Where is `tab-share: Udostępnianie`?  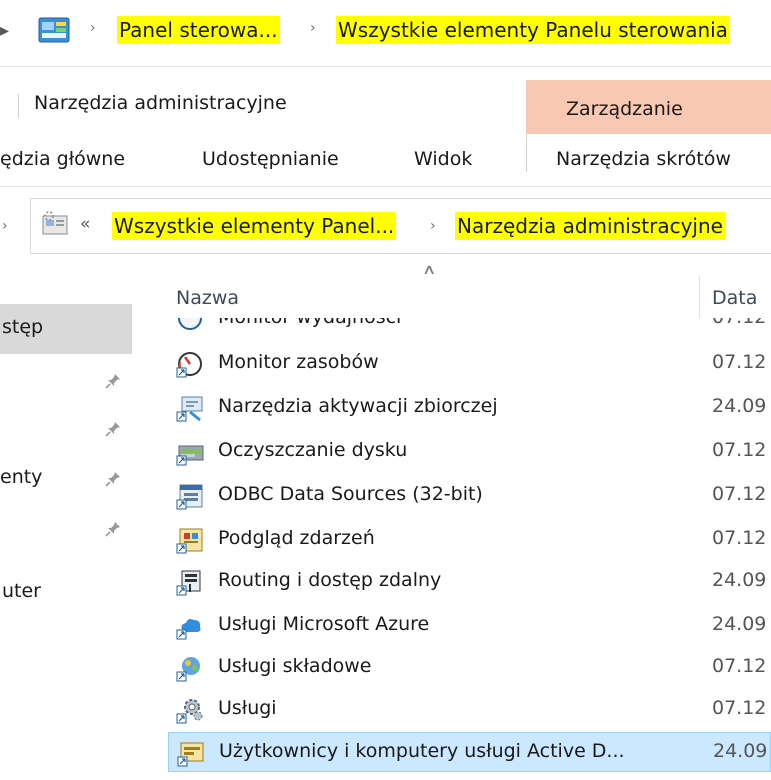 tab-share: Udostępnianie is located at coordinates (270, 159).